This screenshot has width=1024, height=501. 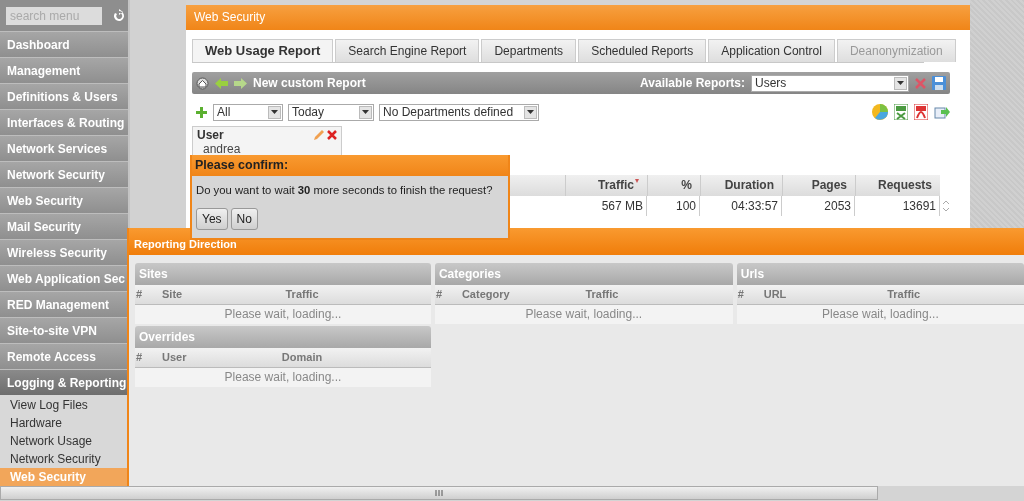 What do you see at coordinates (459, 112) in the screenshot?
I see `filter-dropdown: No Departments defined` at bounding box center [459, 112].